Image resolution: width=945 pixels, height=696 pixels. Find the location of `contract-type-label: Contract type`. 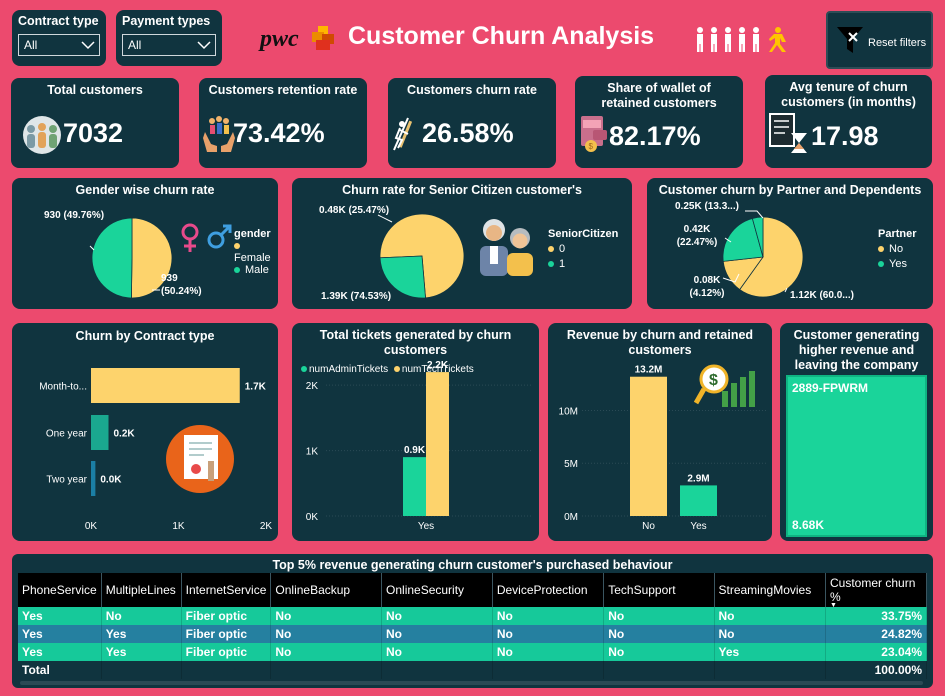

contract-type-label: Contract type is located at coordinates (58, 21).